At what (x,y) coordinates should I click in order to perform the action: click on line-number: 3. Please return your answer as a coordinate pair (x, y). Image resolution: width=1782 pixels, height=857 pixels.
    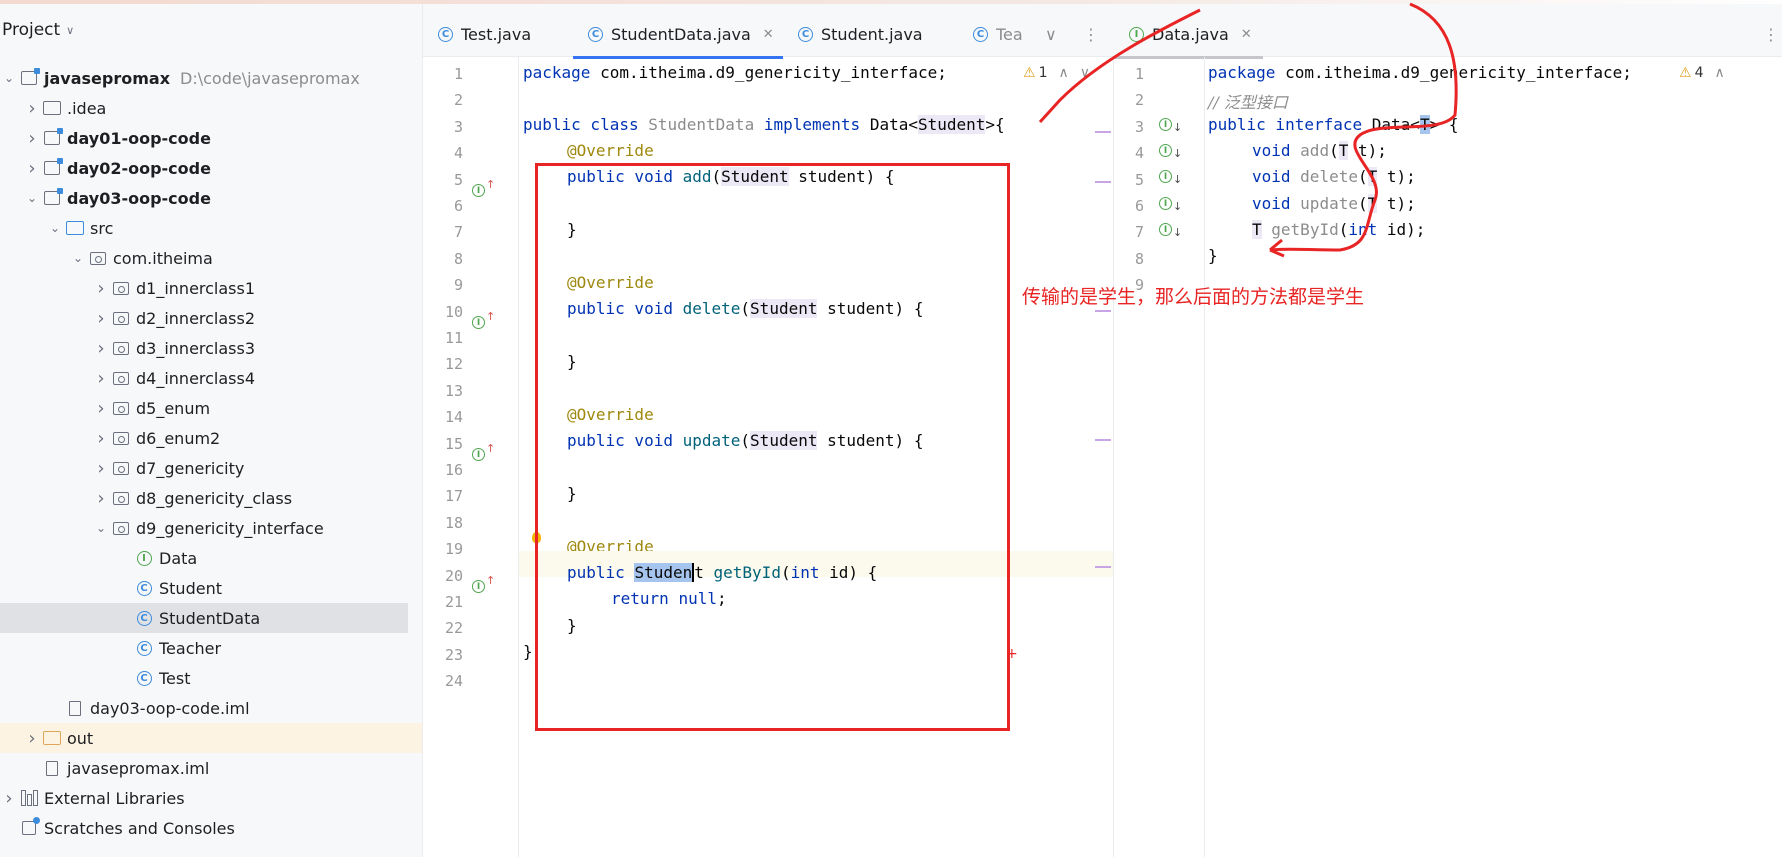
    Looking at the image, I should click on (1139, 126).